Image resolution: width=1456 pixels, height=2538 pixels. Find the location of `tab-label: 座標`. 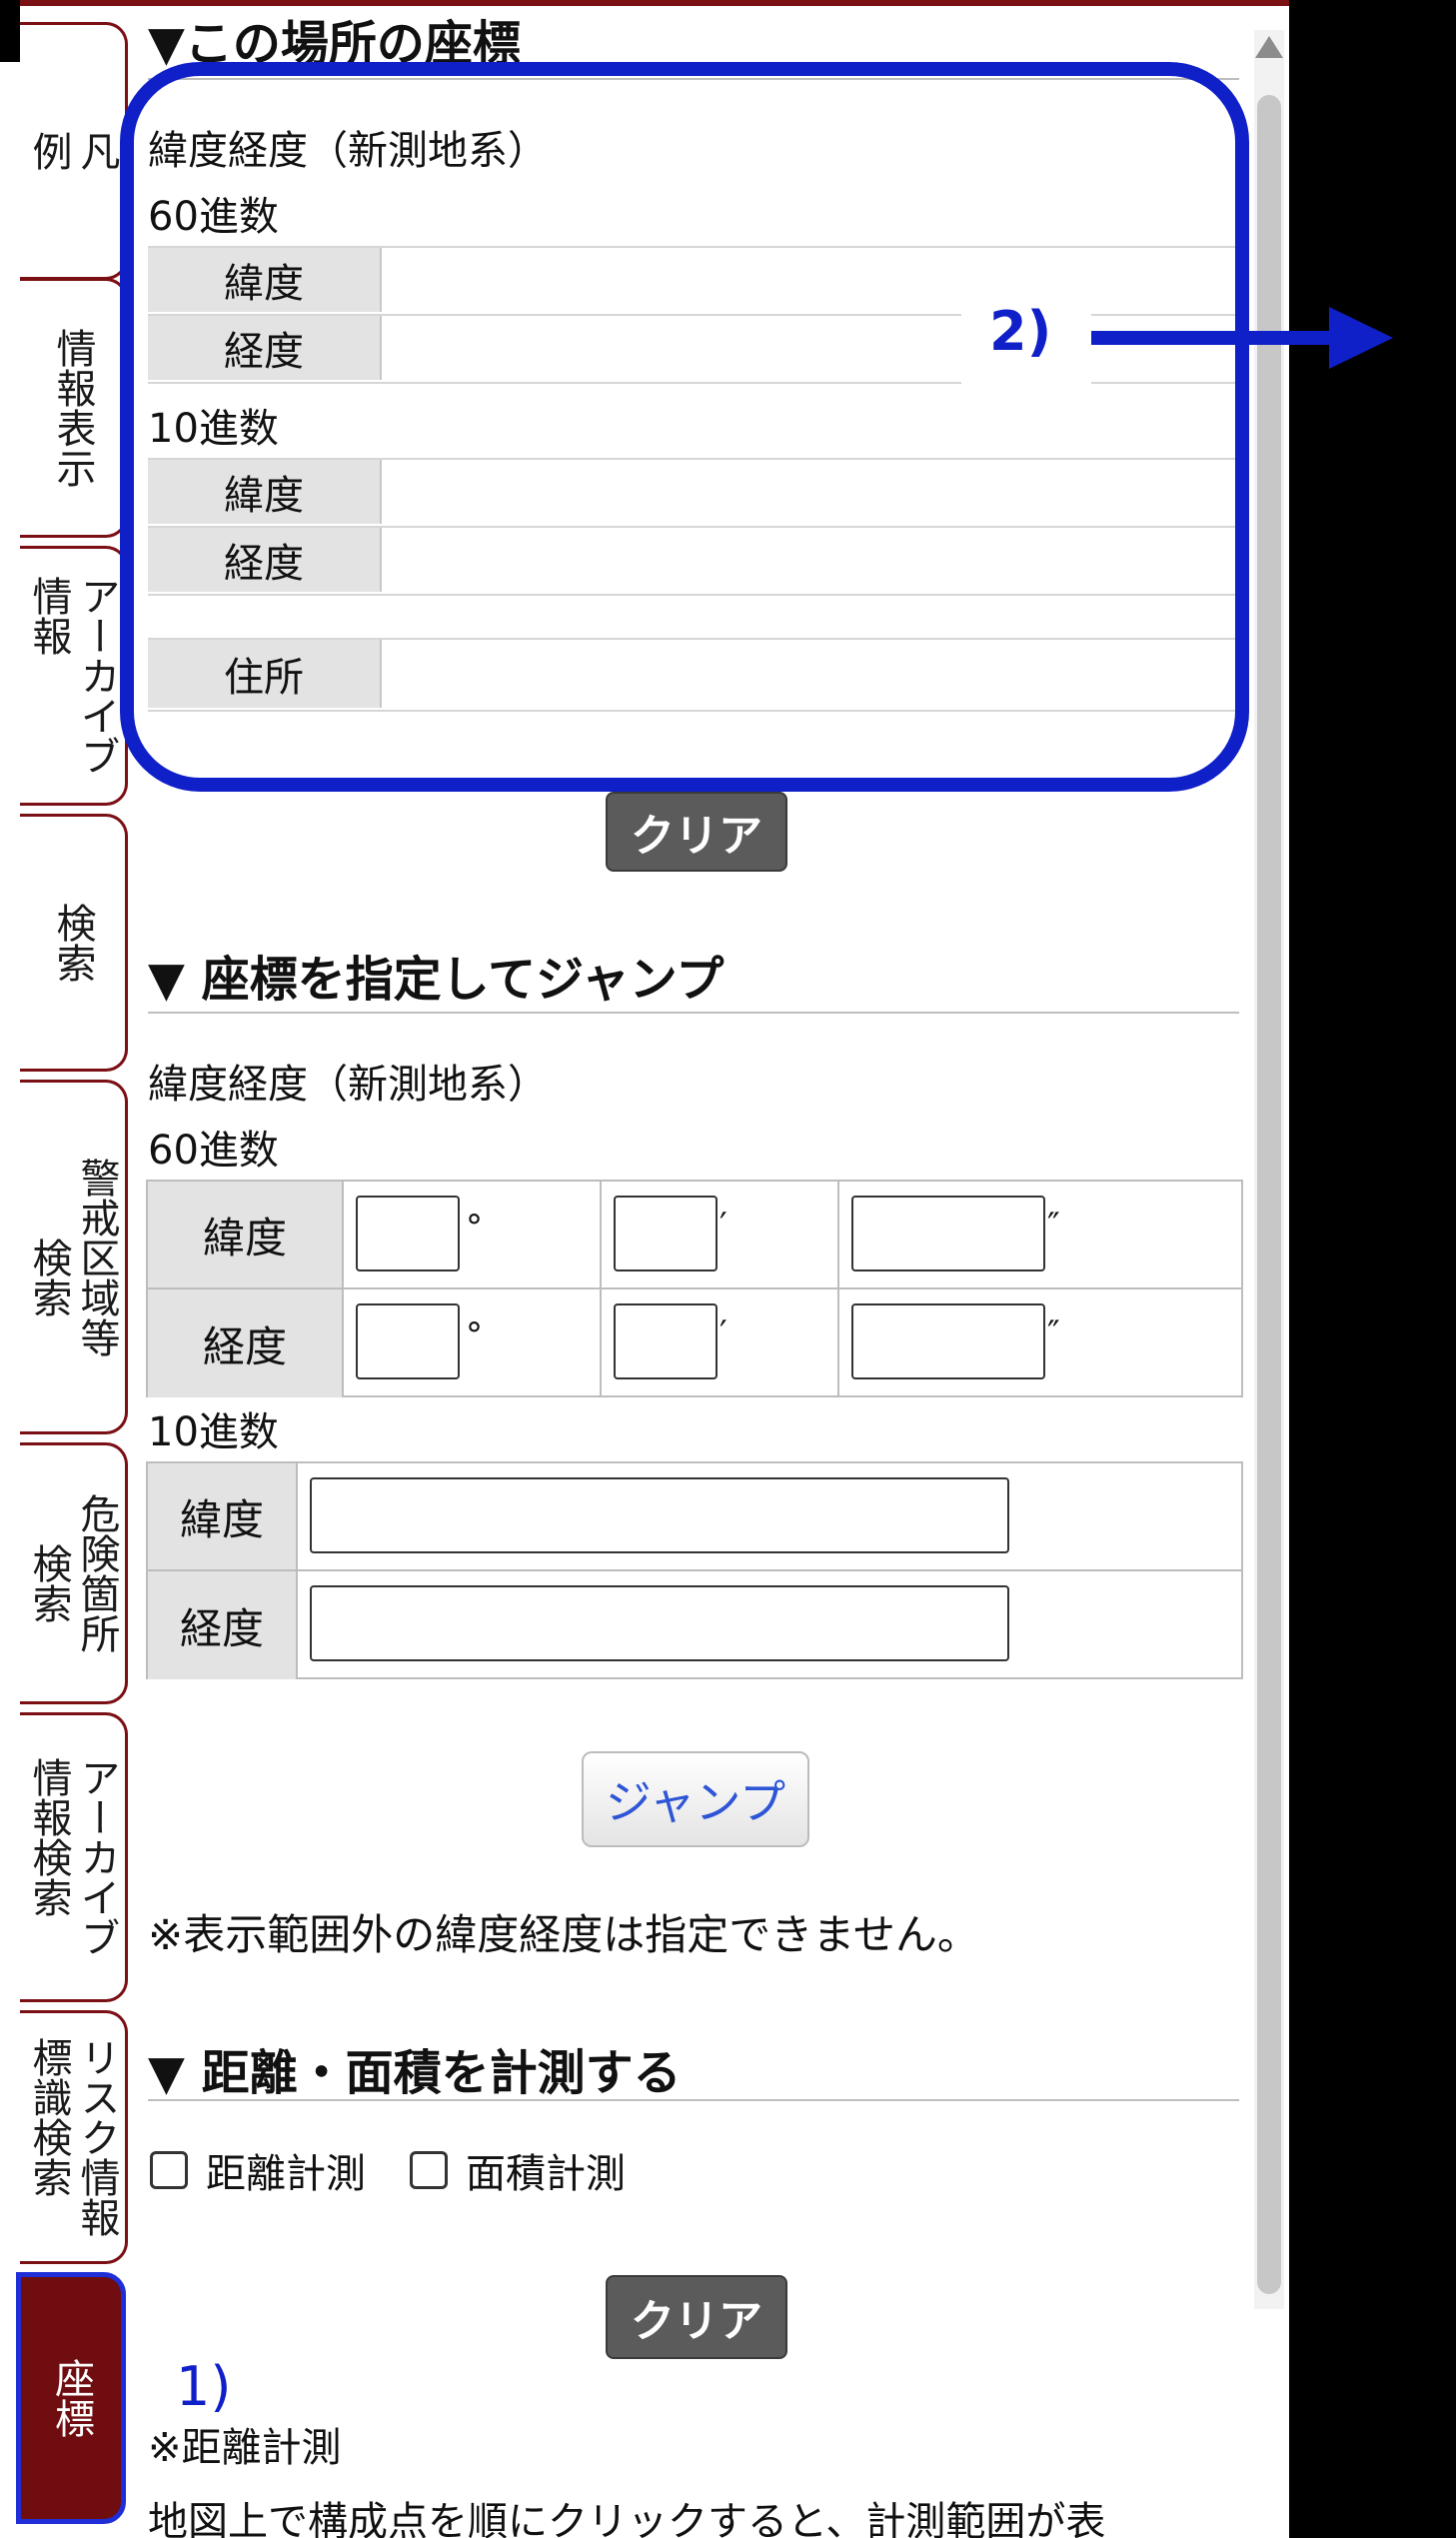

tab-label: 座標 is located at coordinates (71, 2398).